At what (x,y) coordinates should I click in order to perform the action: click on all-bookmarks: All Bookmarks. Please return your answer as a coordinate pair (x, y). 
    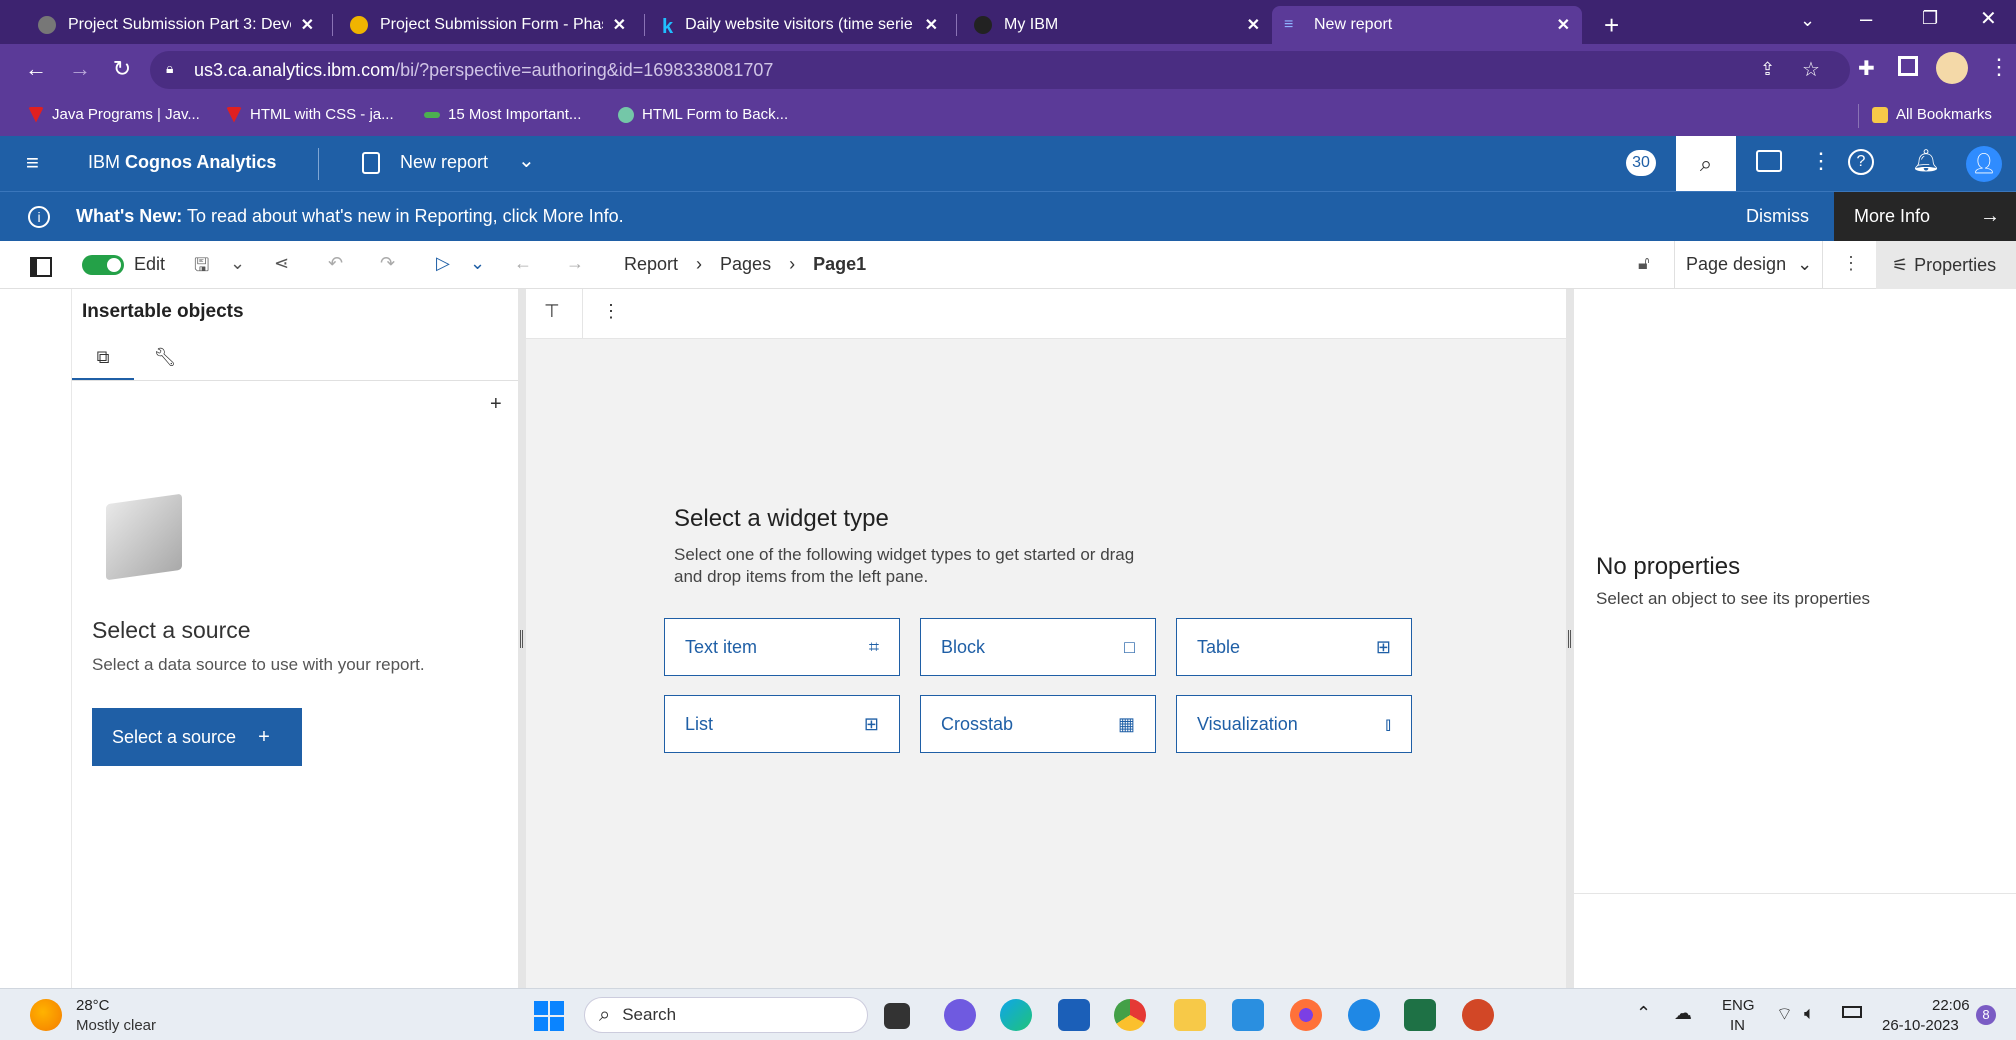
    Looking at the image, I should click on (1932, 114).